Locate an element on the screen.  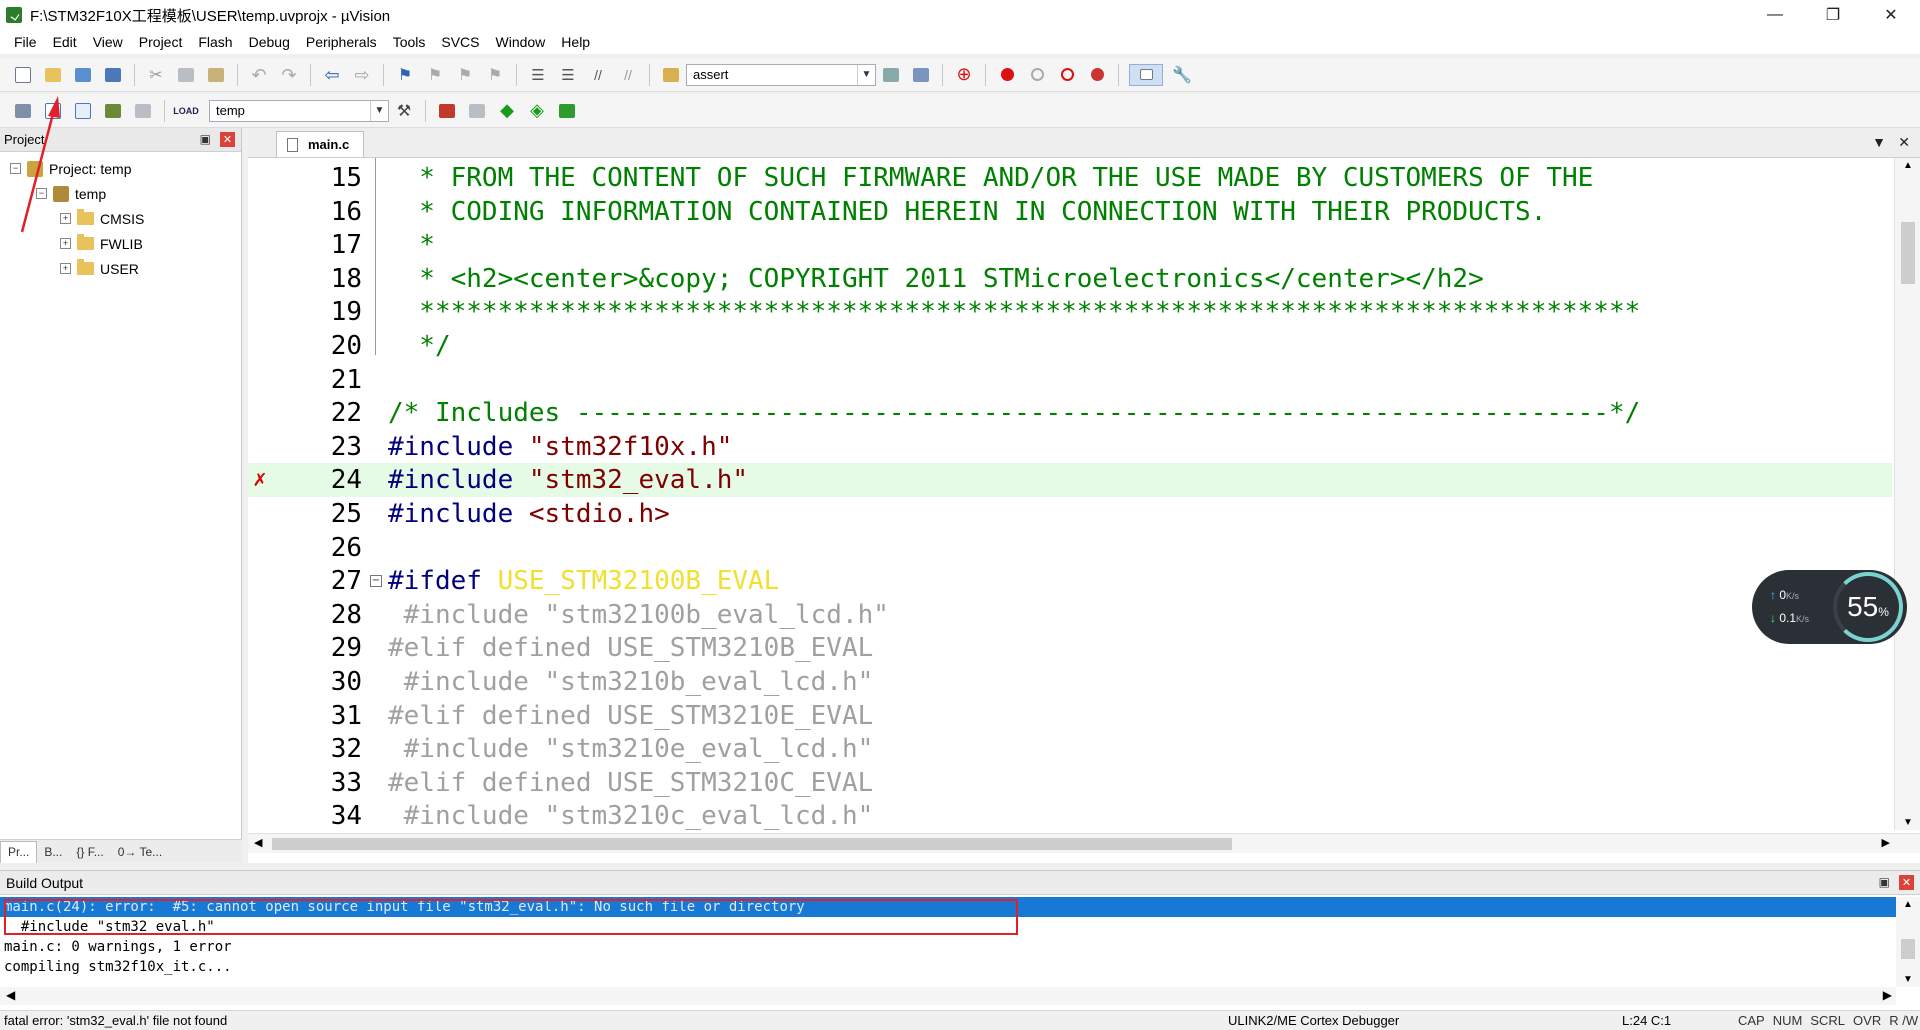
find-in-files-icon is located at coordinates (671, 75).